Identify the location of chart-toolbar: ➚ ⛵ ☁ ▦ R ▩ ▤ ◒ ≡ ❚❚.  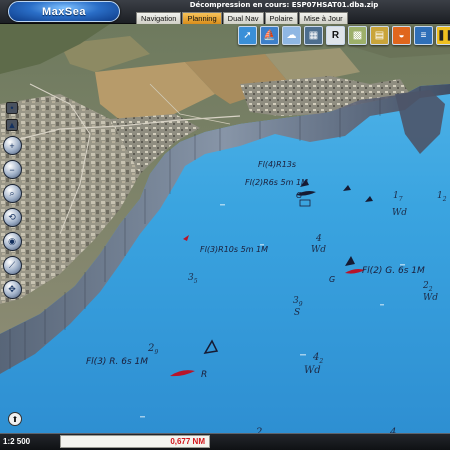
(344, 36).